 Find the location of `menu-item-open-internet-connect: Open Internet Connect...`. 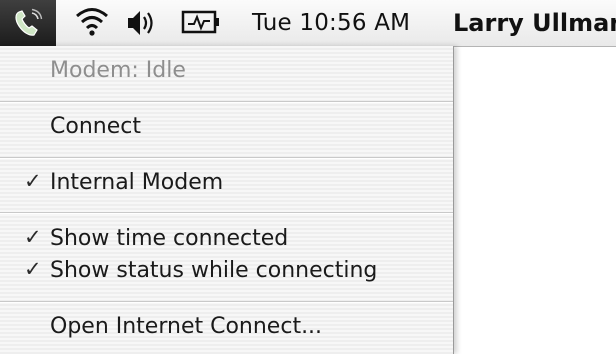

menu-item-open-internet-connect: Open Internet Connect... is located at coordinates (226, 328).